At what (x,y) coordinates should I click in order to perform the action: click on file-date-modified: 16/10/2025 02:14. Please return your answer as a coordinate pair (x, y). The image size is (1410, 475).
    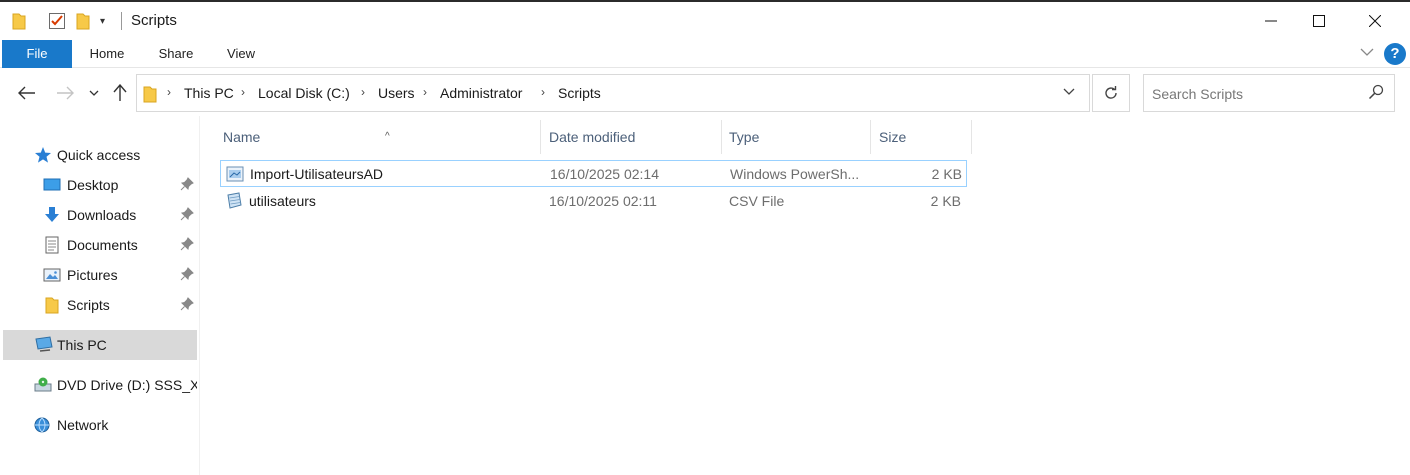
    Looking at the image, I should click on (604, 174).